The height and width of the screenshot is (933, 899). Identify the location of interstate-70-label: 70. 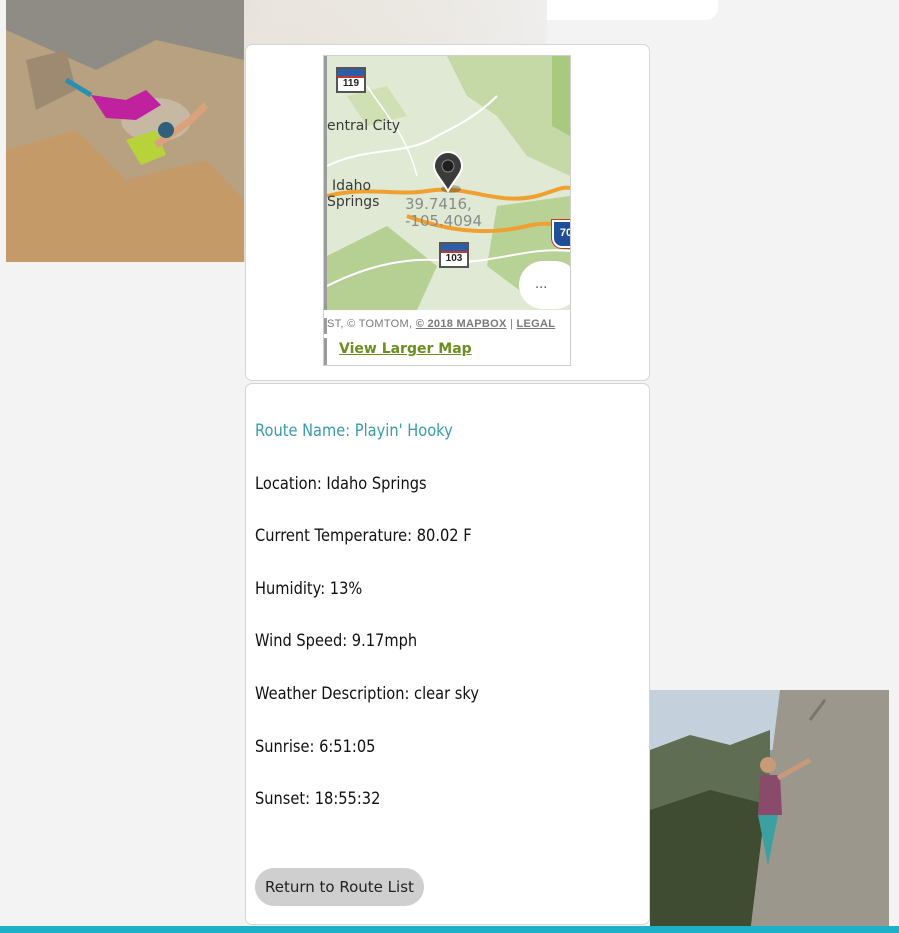
(564, 233).